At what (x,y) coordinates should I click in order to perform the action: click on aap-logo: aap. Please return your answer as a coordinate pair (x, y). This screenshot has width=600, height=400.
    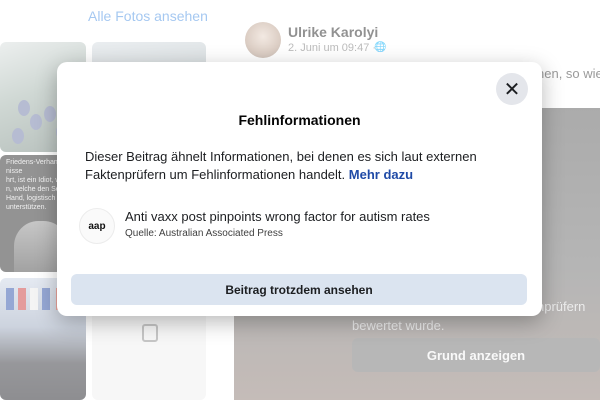
    Looking at the image, I should click on (97, 226).